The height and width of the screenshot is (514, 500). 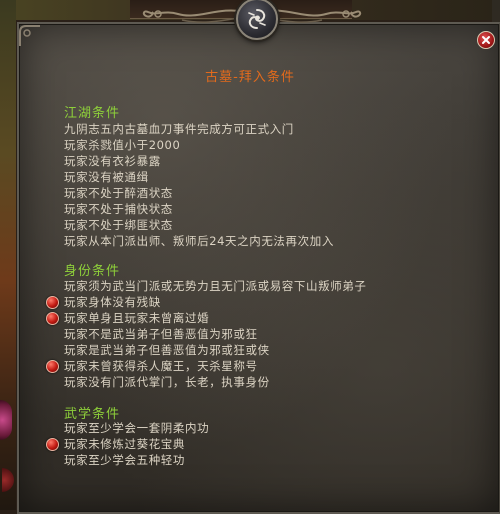 What do you see at coordinates (92, 113) in the screenshot?
I see `section-heading-jianghu: 江湖条件` at bounding box center [92, 113].